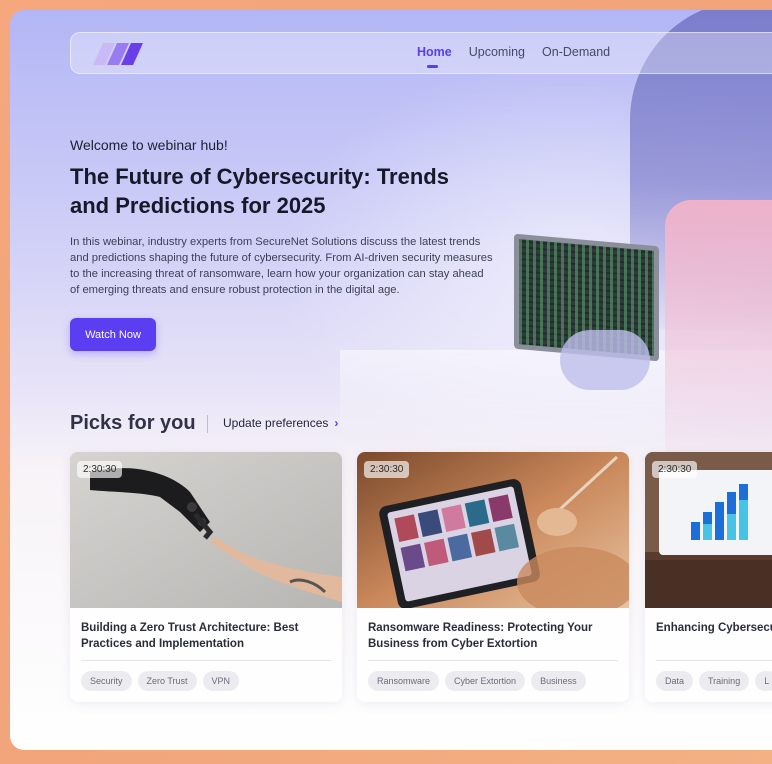 This screenshot has width=772, height=764. Describe the element at coordinates (718, 340) in the screenshot. I see `chair-shape` at that location.